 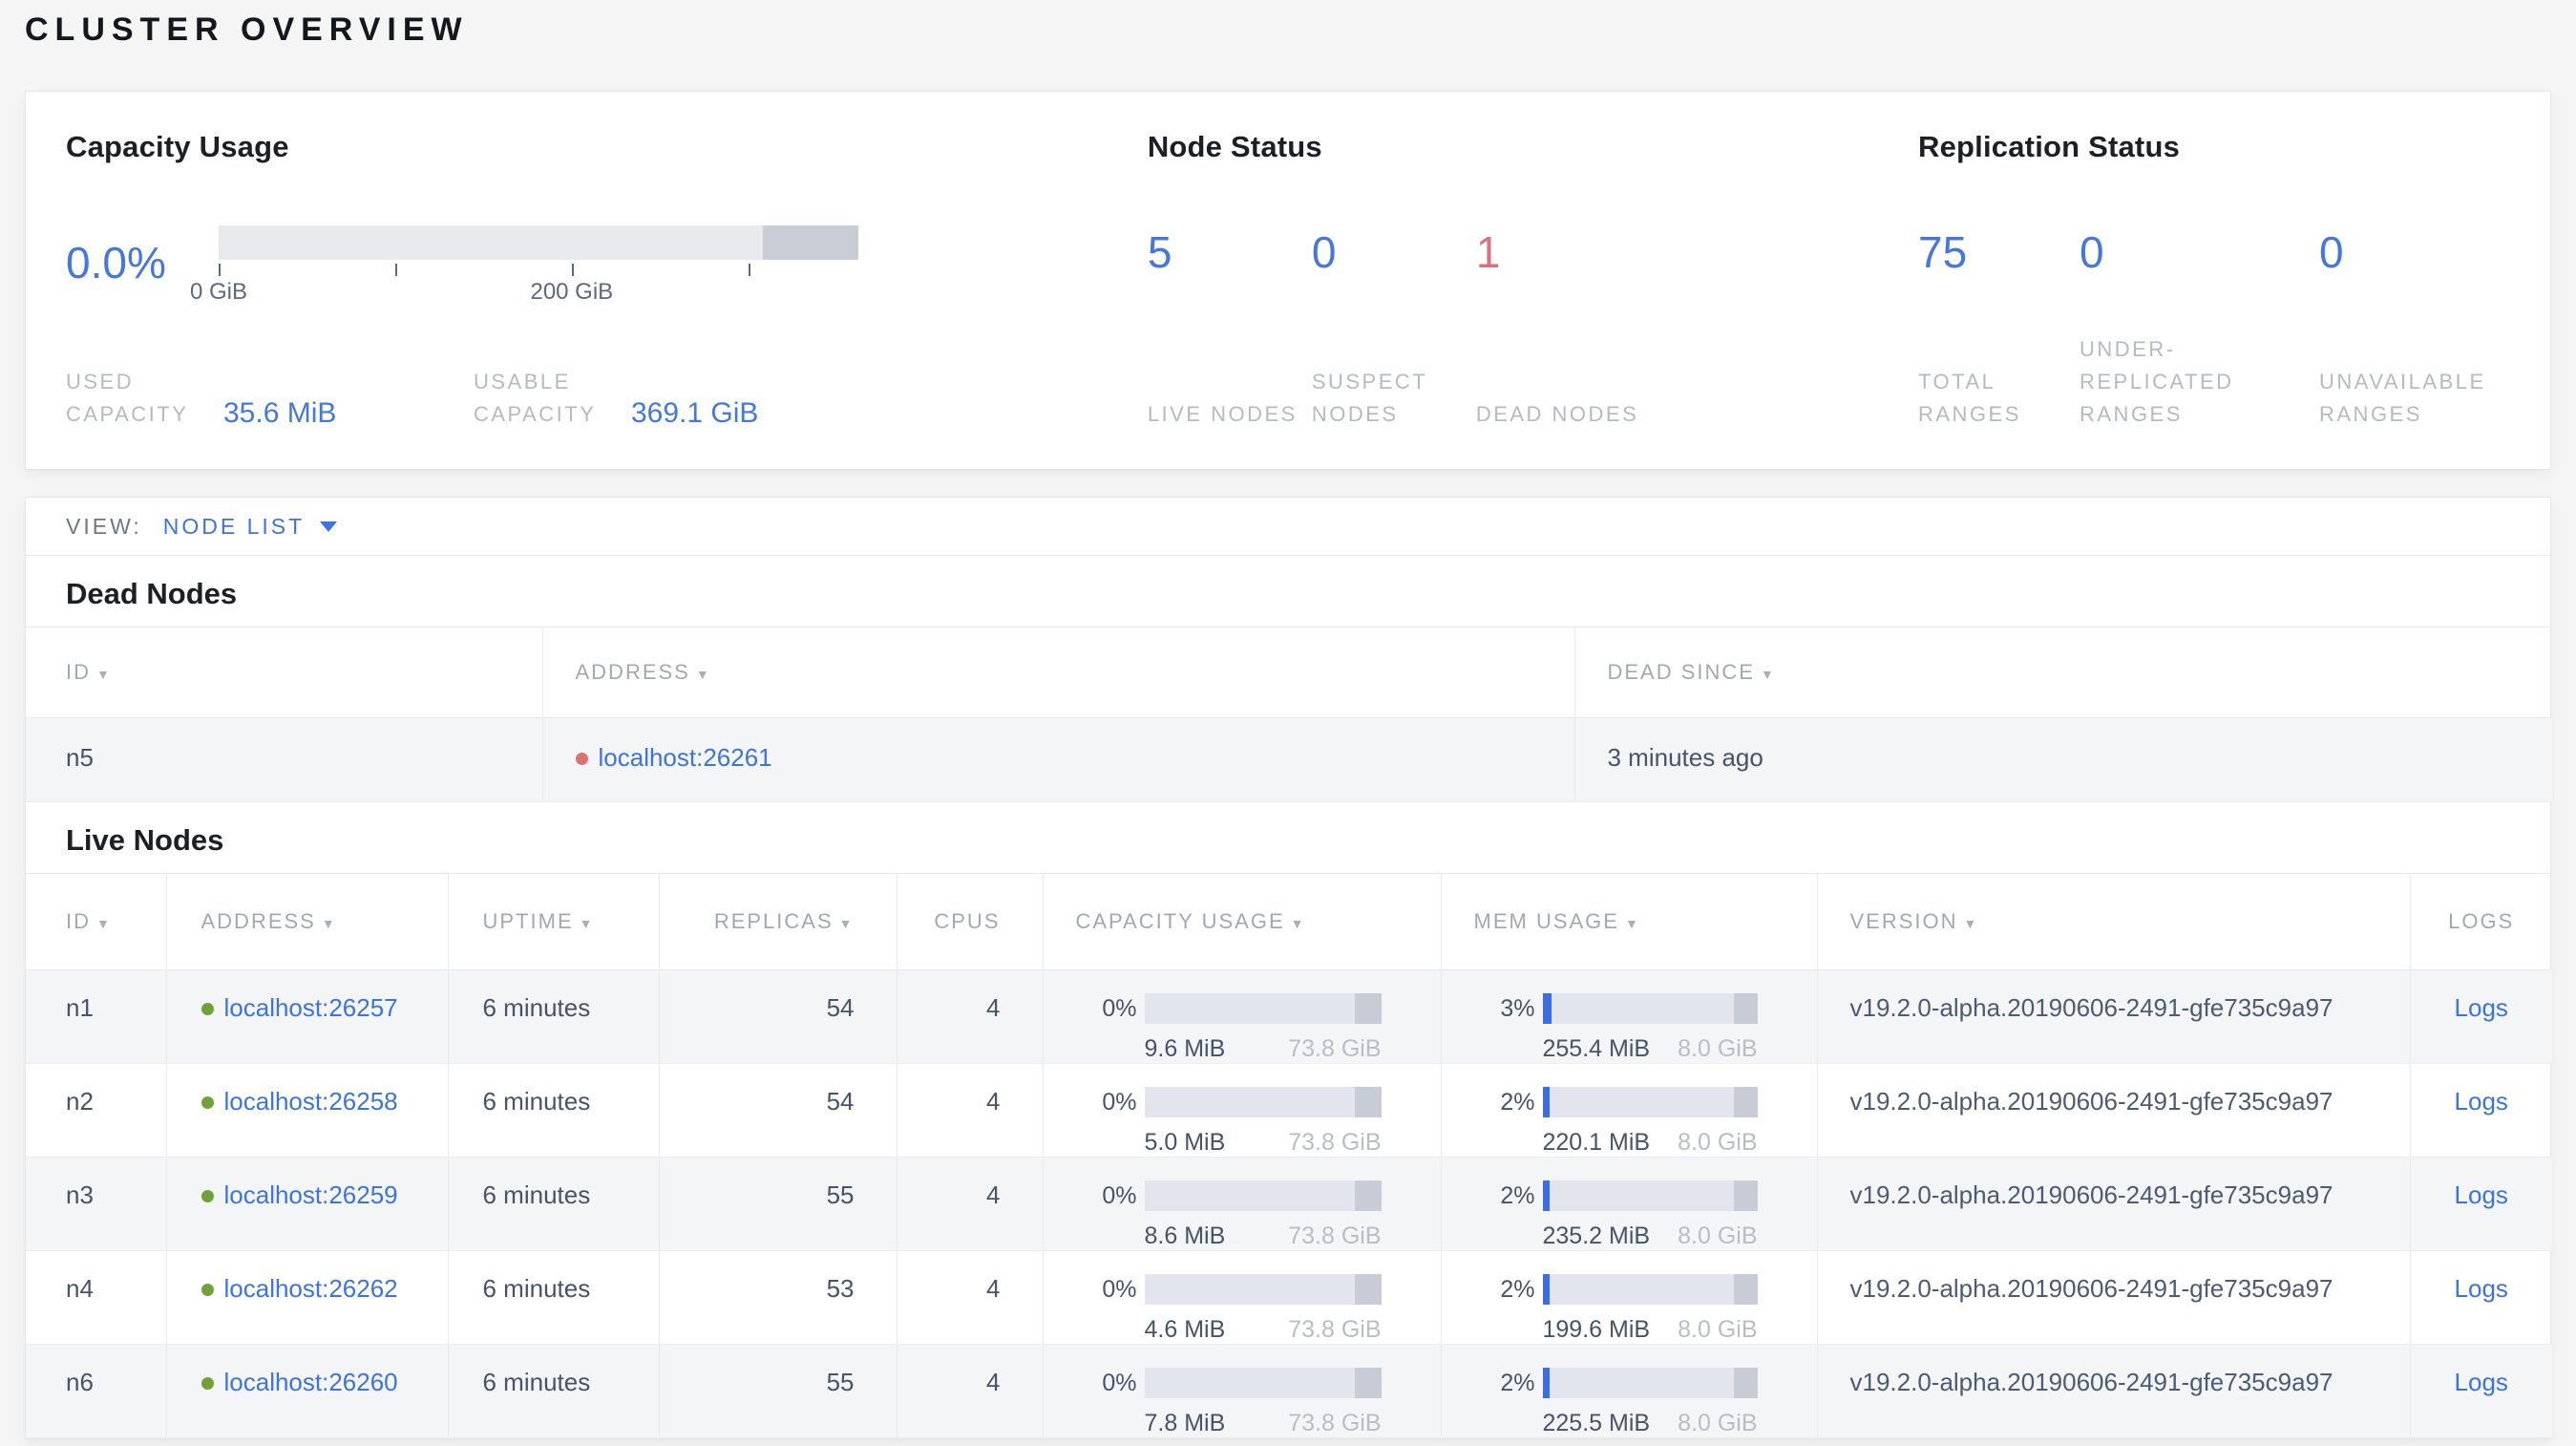 I want to click on live-col-header-id: ID ▼, so click(x=96, y=921).